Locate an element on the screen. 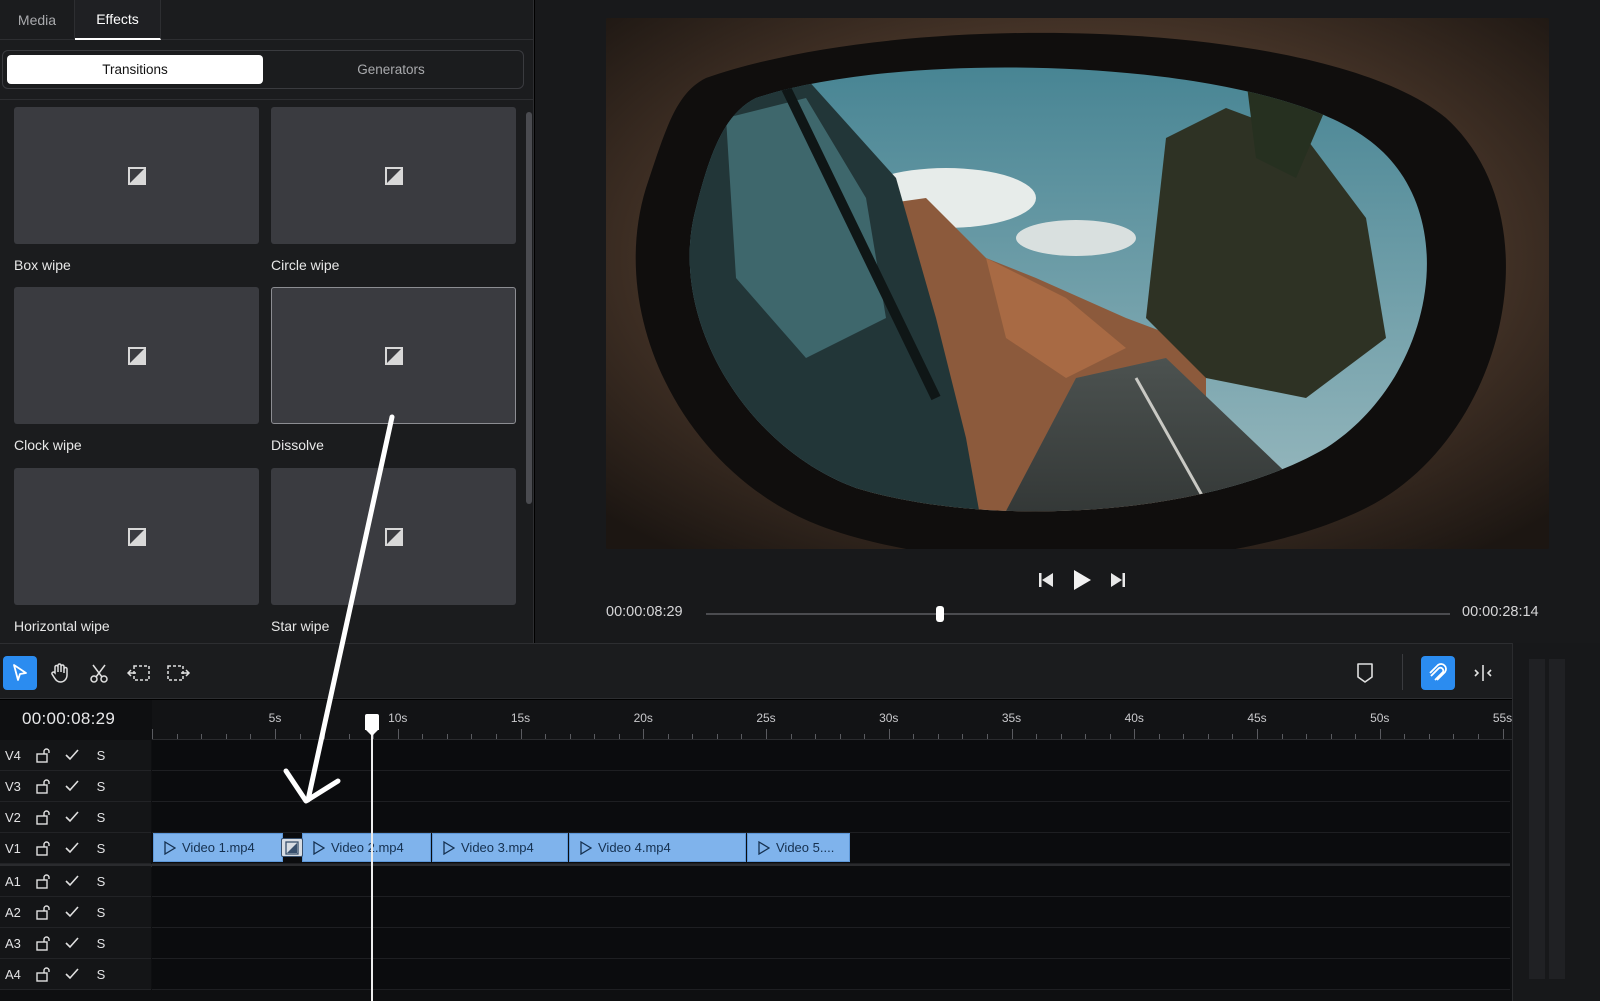  skip-forward-button is located at coordinates (1118, 580).